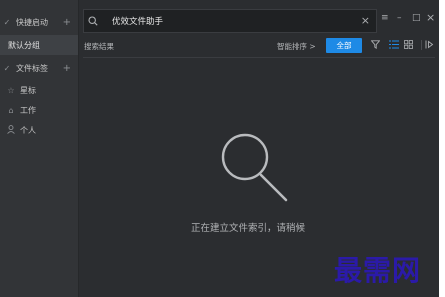 The image size is (445, 297). I want to click on sidebar-section-file-tags: ✓ 文件标签 +, so click(39, 68).